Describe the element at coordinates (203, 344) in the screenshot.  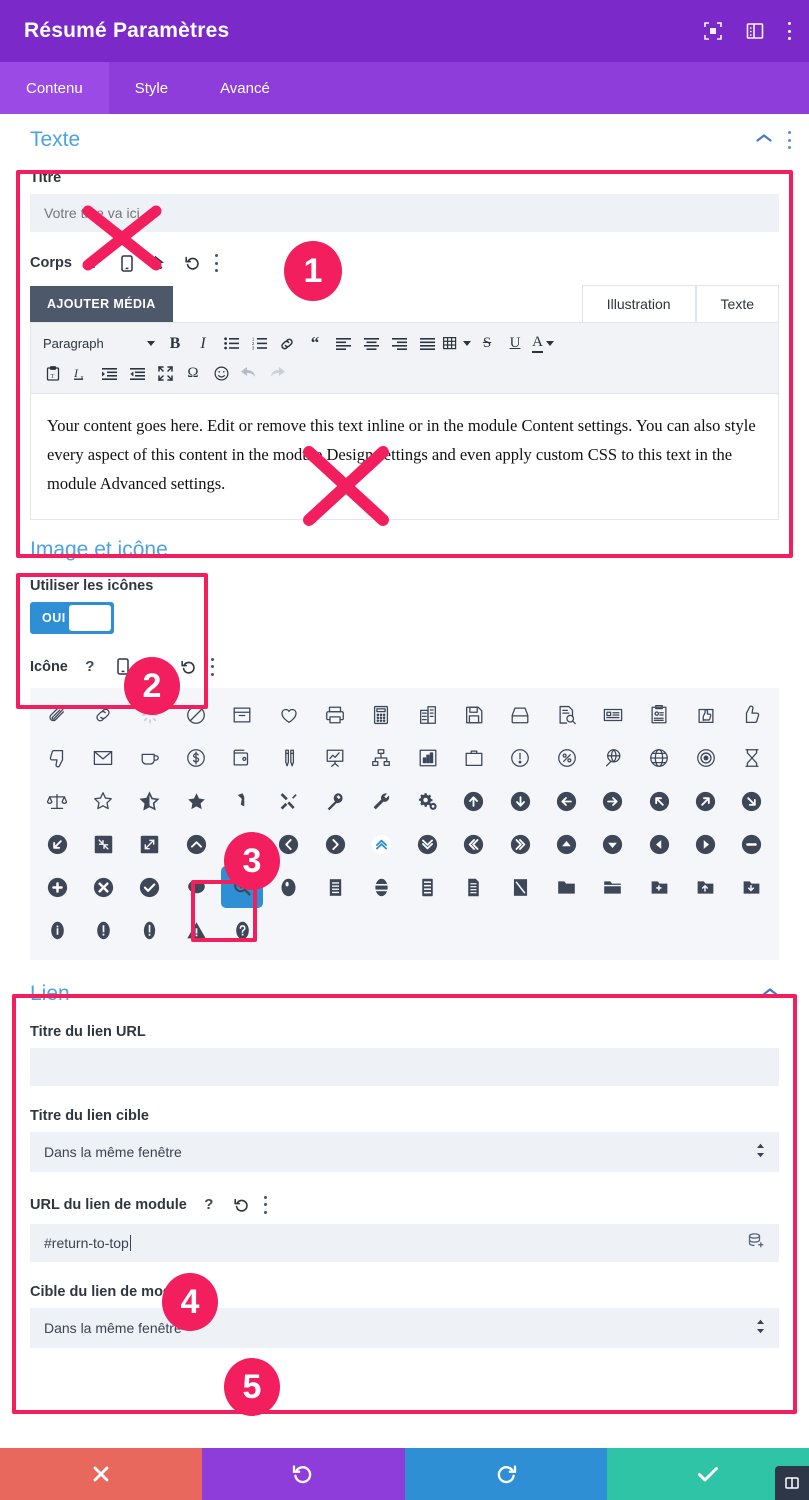
I see `italic-icon: I` at that location.